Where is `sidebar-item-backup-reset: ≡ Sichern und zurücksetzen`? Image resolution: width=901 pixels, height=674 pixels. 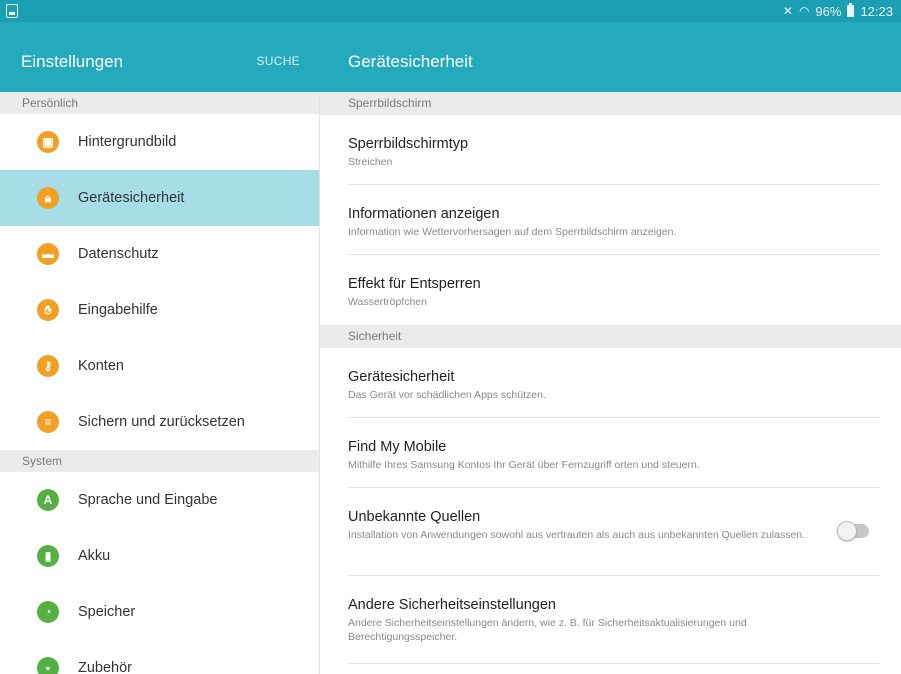
sidebar-item-backup-reset: ≡ Sichern und zurücksetzen is located at coordinates (159, 422).